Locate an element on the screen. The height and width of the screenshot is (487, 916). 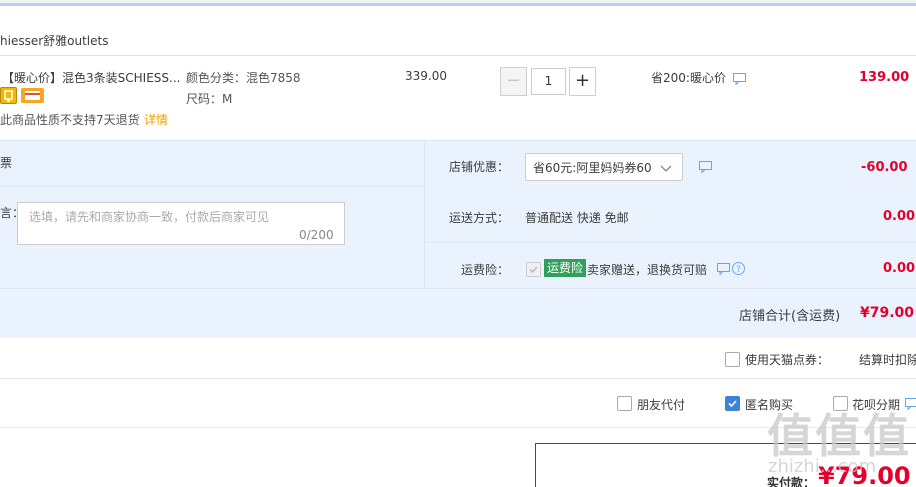
tmall-points-checkbox is located at coordinates (732, 359).